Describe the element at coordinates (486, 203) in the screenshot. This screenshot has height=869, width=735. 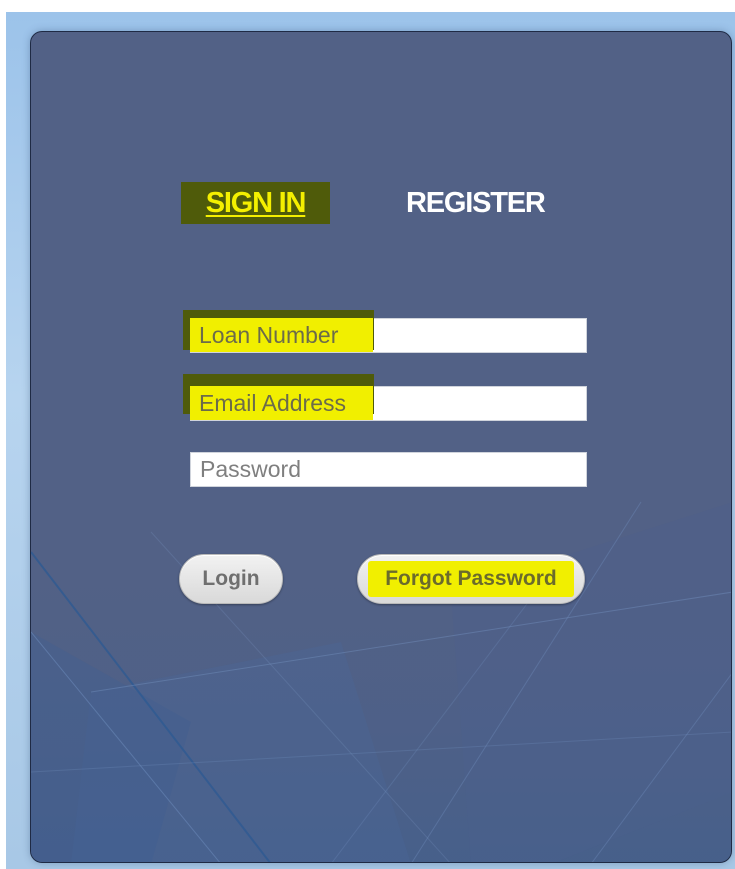
I see `tab-register: REGISTER` at that location.